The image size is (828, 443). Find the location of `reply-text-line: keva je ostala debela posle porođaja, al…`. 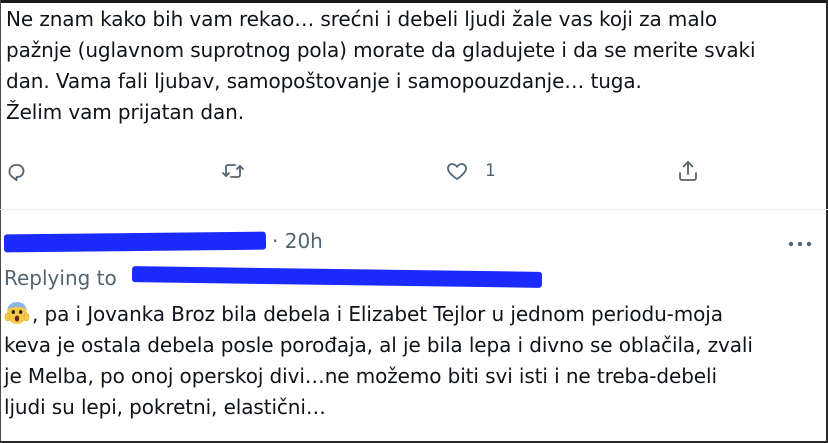

reply-text-line: keva je ostala debela posle porođaja, al… is located at coordinates (378, 345).